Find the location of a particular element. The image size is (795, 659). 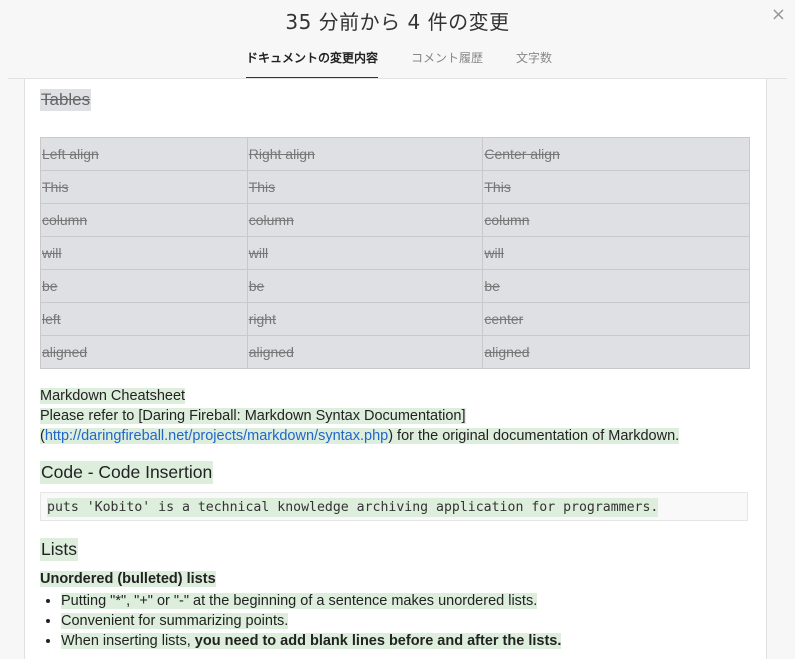

table-row: This This This is located at coordinates (395, 187).